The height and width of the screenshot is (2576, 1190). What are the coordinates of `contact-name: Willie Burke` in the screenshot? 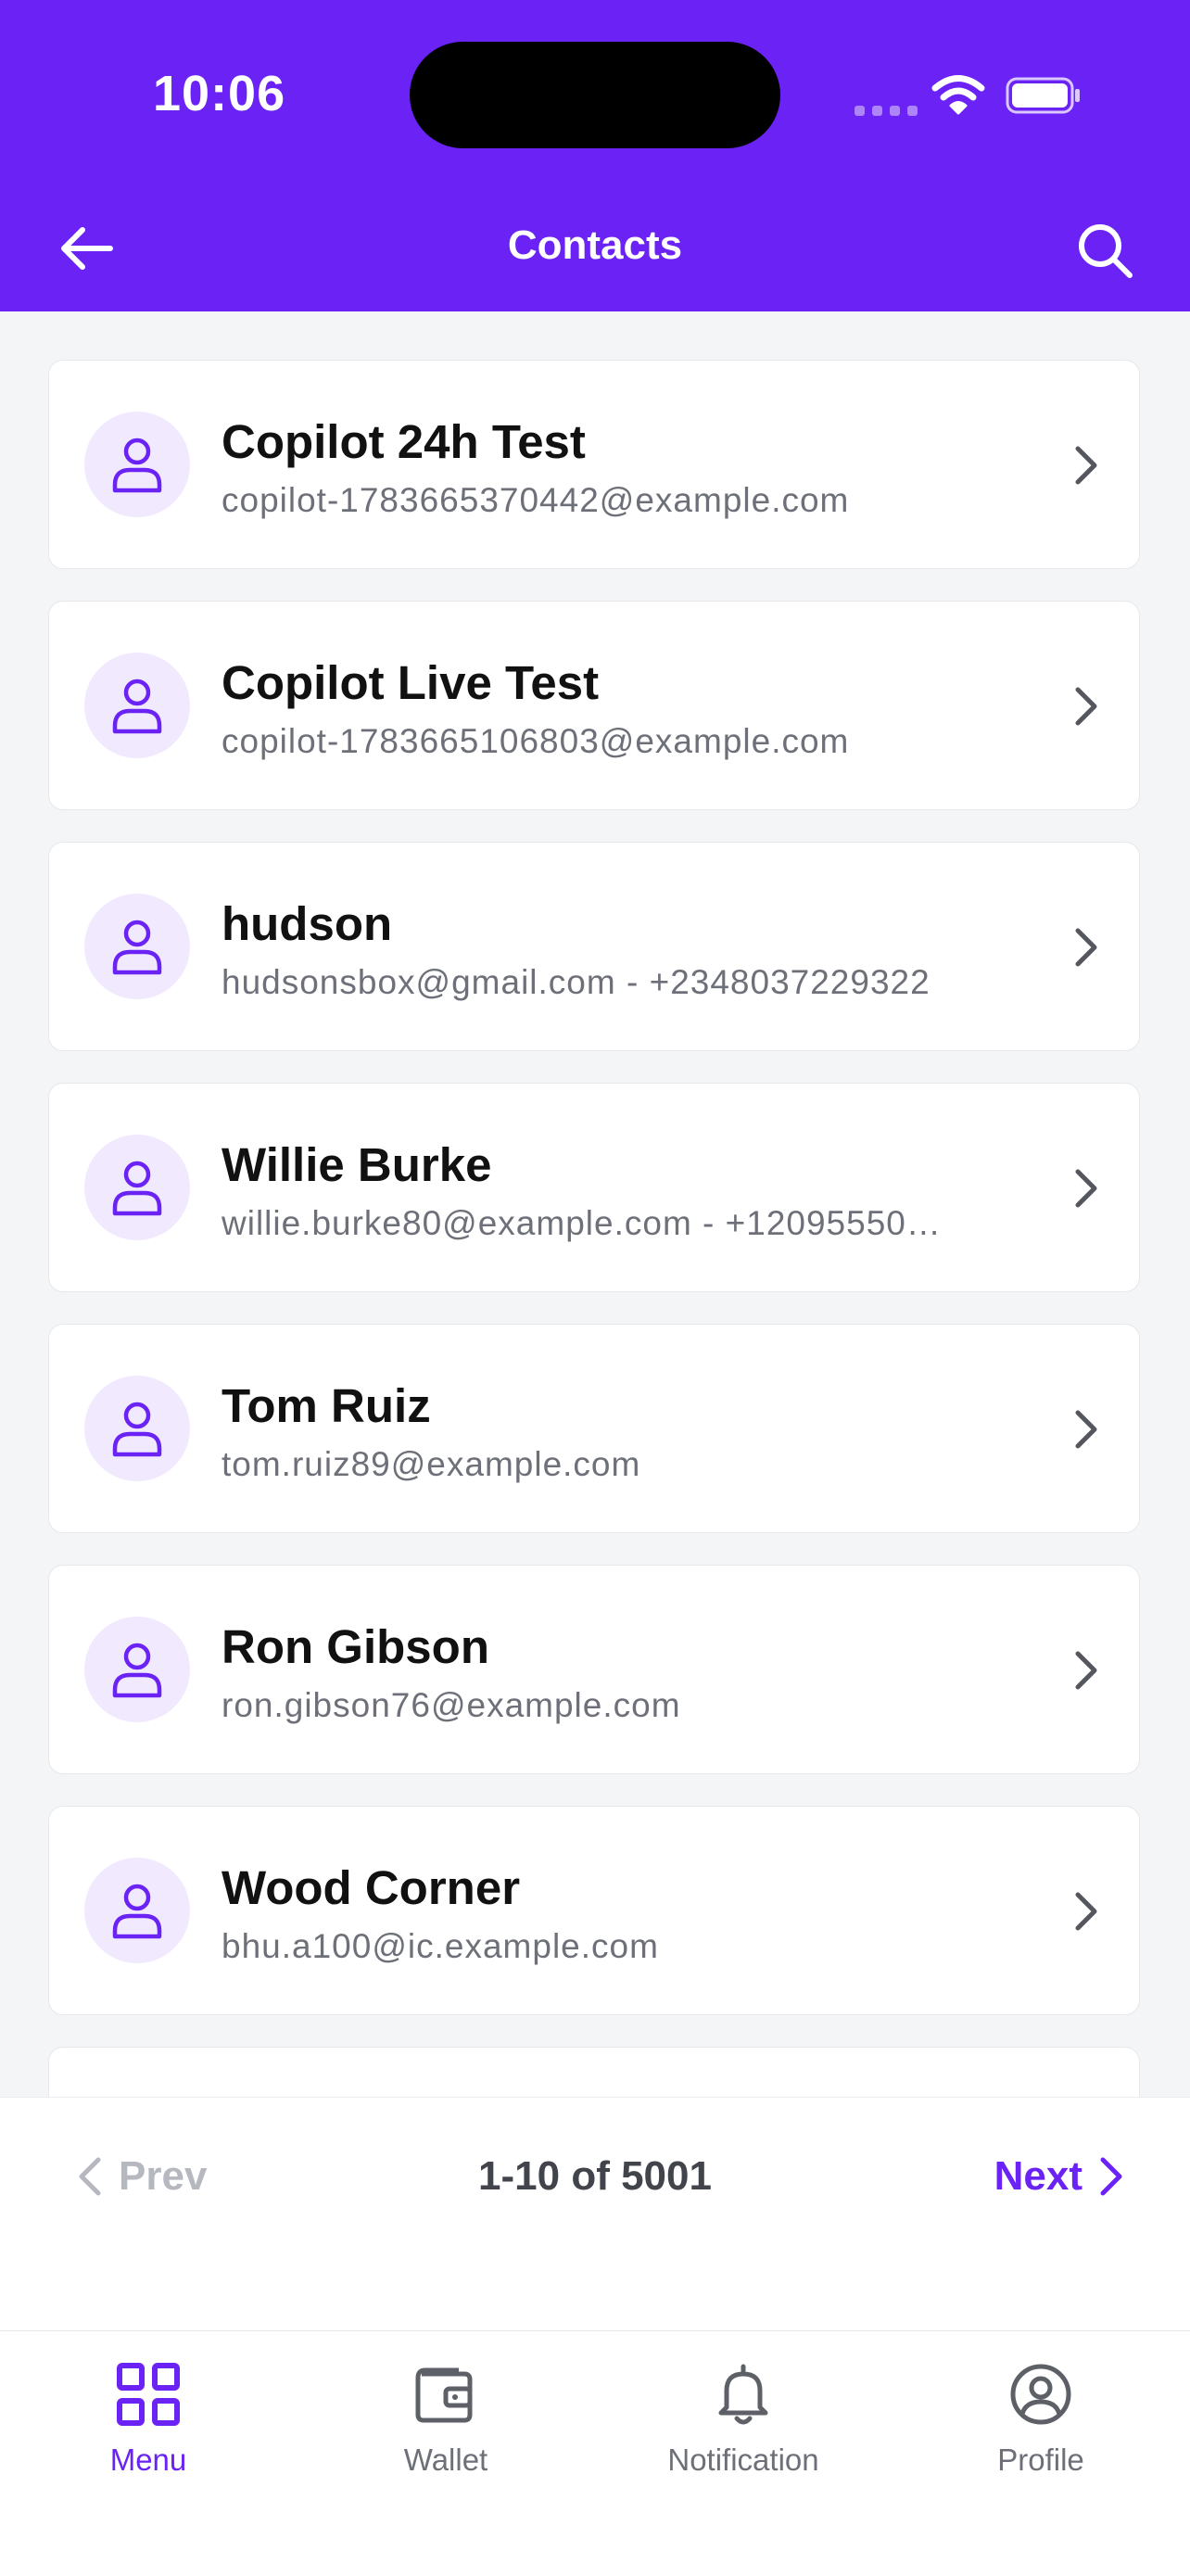 It's located at (357, 1164).